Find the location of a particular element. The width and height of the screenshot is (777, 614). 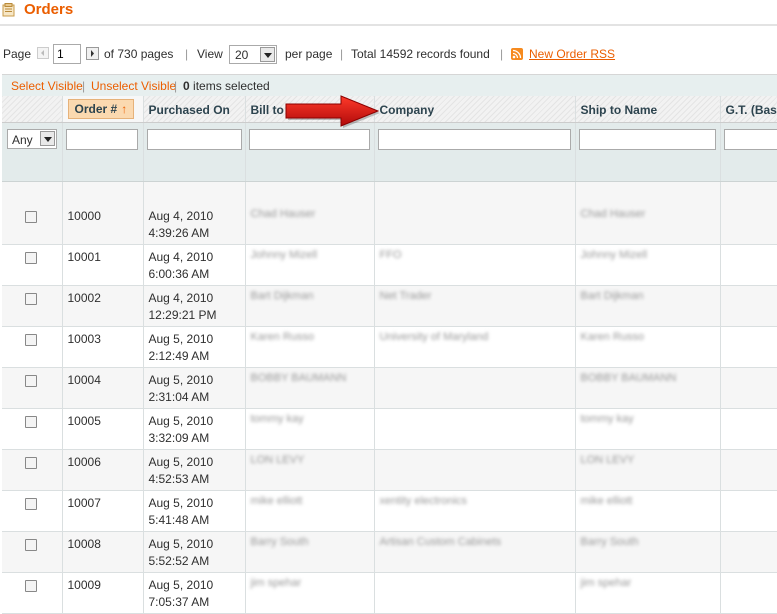

massaction-filter-select: Any is located at coordinates (32, 139).